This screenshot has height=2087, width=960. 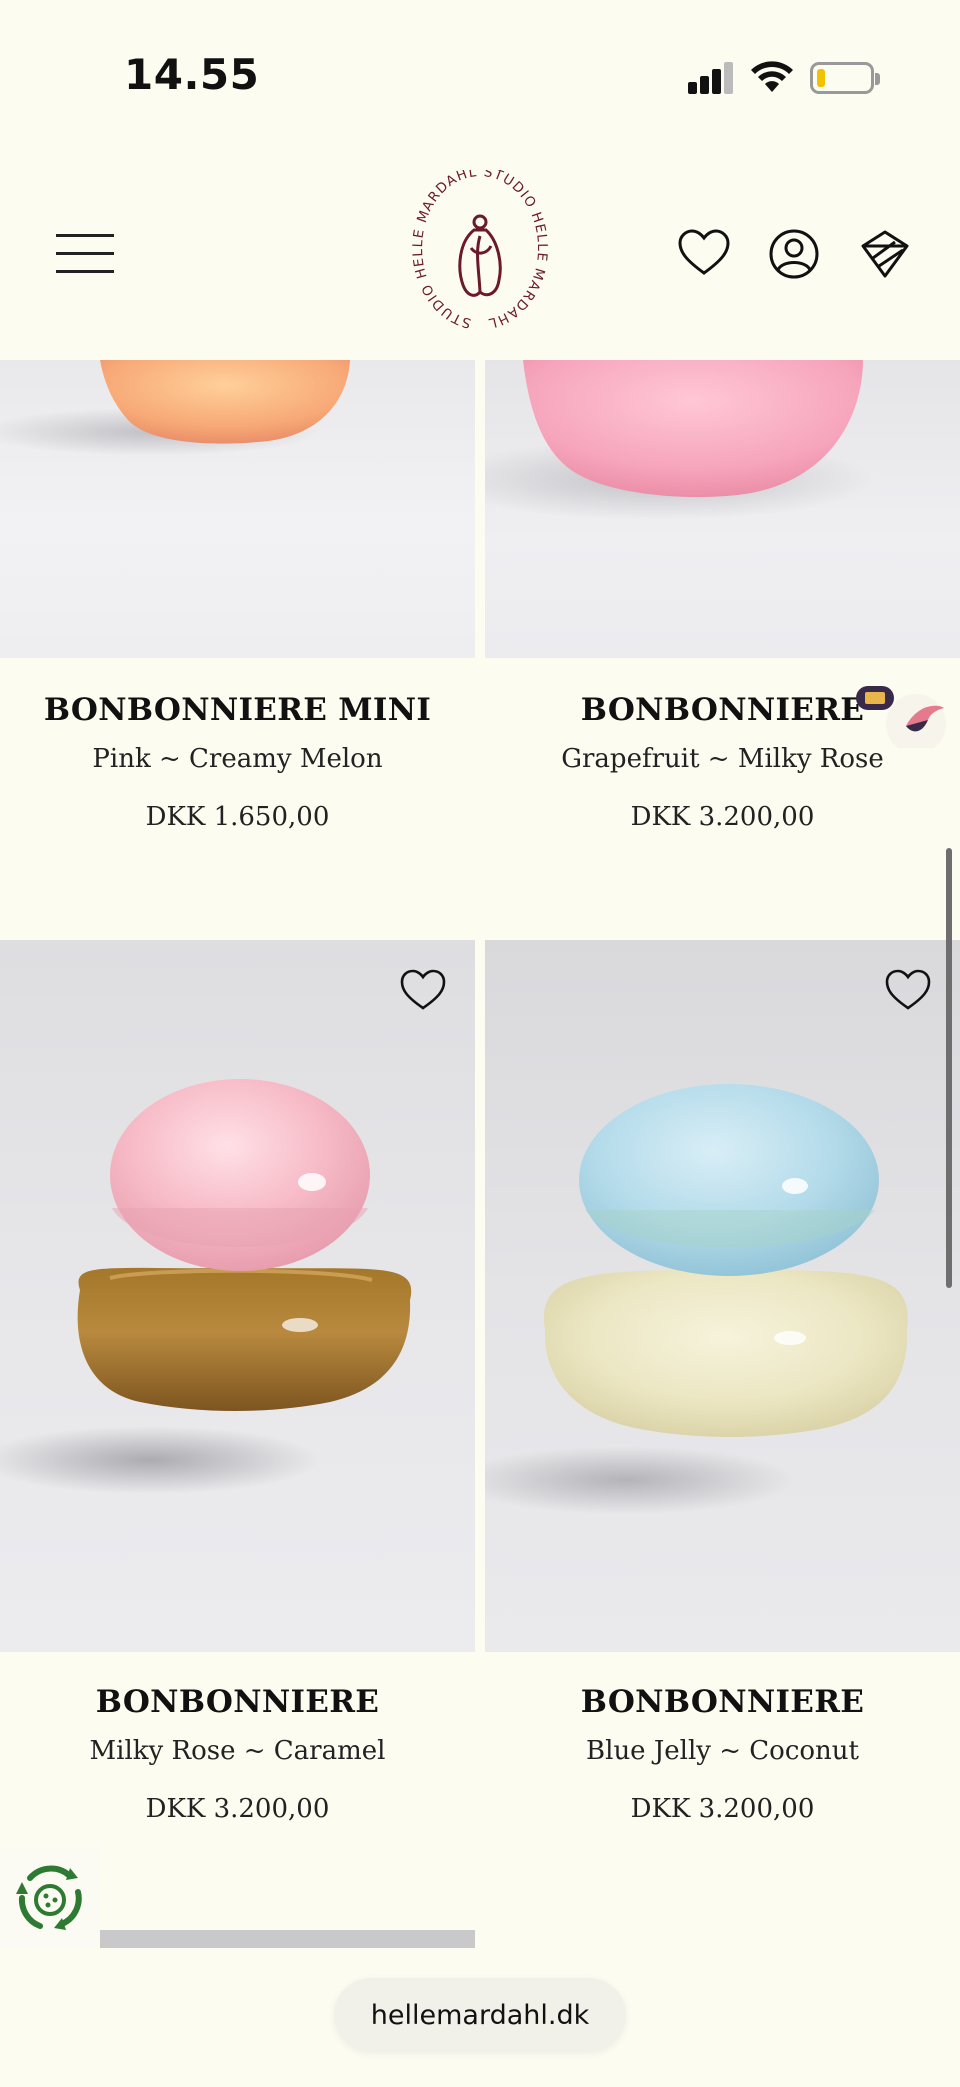 What do you see at coordinates (900, 716) in the screenshot?
I see `loyalty-badge-icon` at bounding box center [900, 716].